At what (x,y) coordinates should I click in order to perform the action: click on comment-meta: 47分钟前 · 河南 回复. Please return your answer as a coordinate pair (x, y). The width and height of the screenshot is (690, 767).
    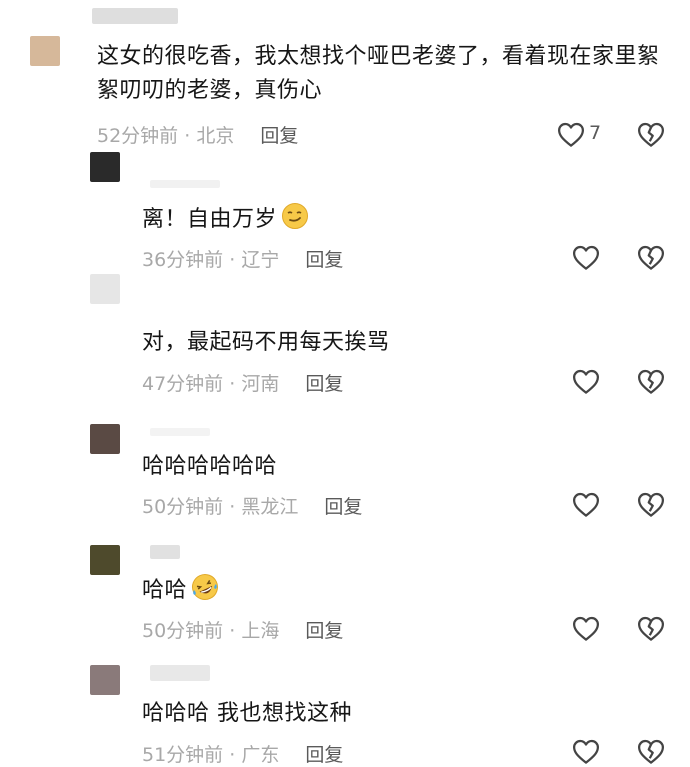
    Looking at the image, I should click on (243, 384).